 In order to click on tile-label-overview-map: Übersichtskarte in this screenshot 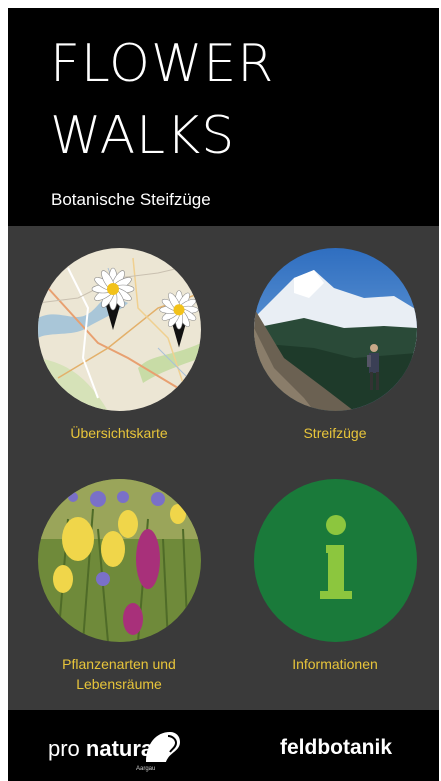, I will do `click(119, 433)`.